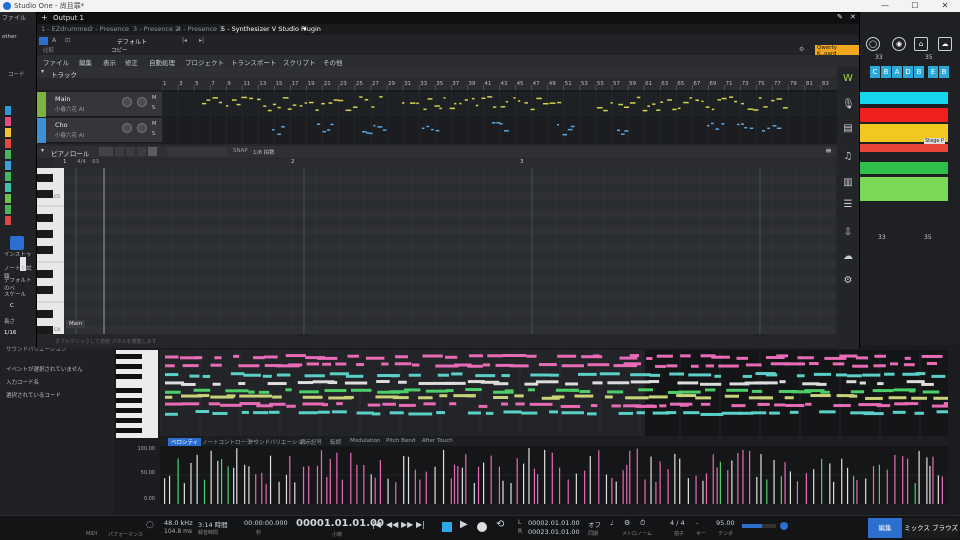  What do you see at coordinates (885, 6) in the screenshot?
I see `minimize-button: —` at bounding box center [885, 6].